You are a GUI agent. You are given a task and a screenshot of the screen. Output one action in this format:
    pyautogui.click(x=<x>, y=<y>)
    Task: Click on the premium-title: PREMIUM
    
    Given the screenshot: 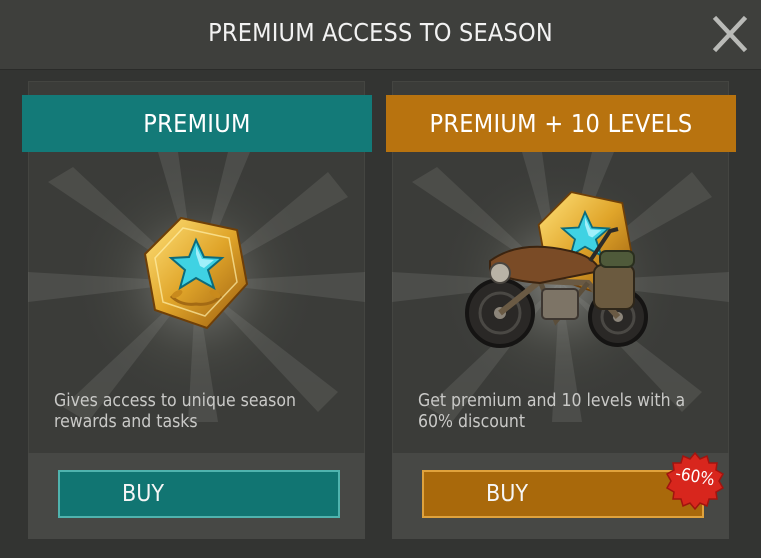 What is the action you would take?
    pyautogui.click(x=197, y=123)
    